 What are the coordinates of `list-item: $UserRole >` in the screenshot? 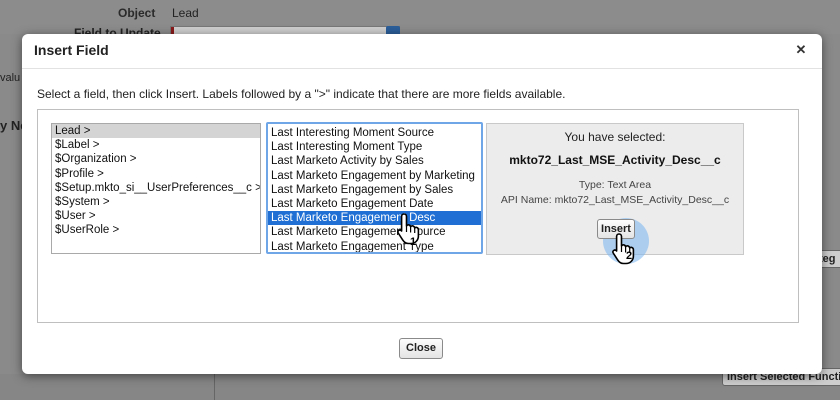 It's located at (156, 230).